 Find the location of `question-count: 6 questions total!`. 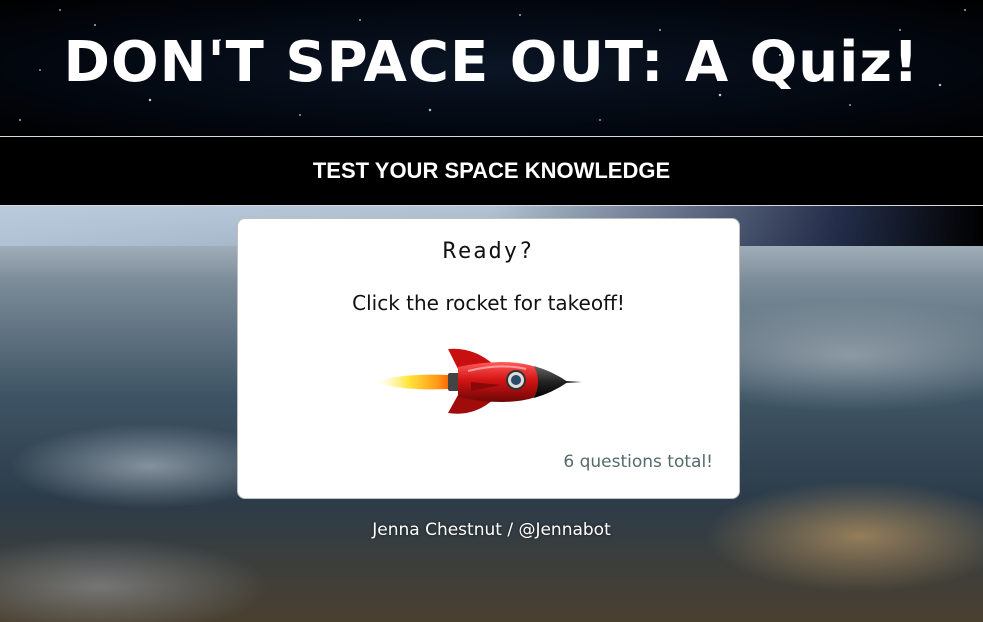

question-count: 6 questions total! is located at coordinates (638, 462).